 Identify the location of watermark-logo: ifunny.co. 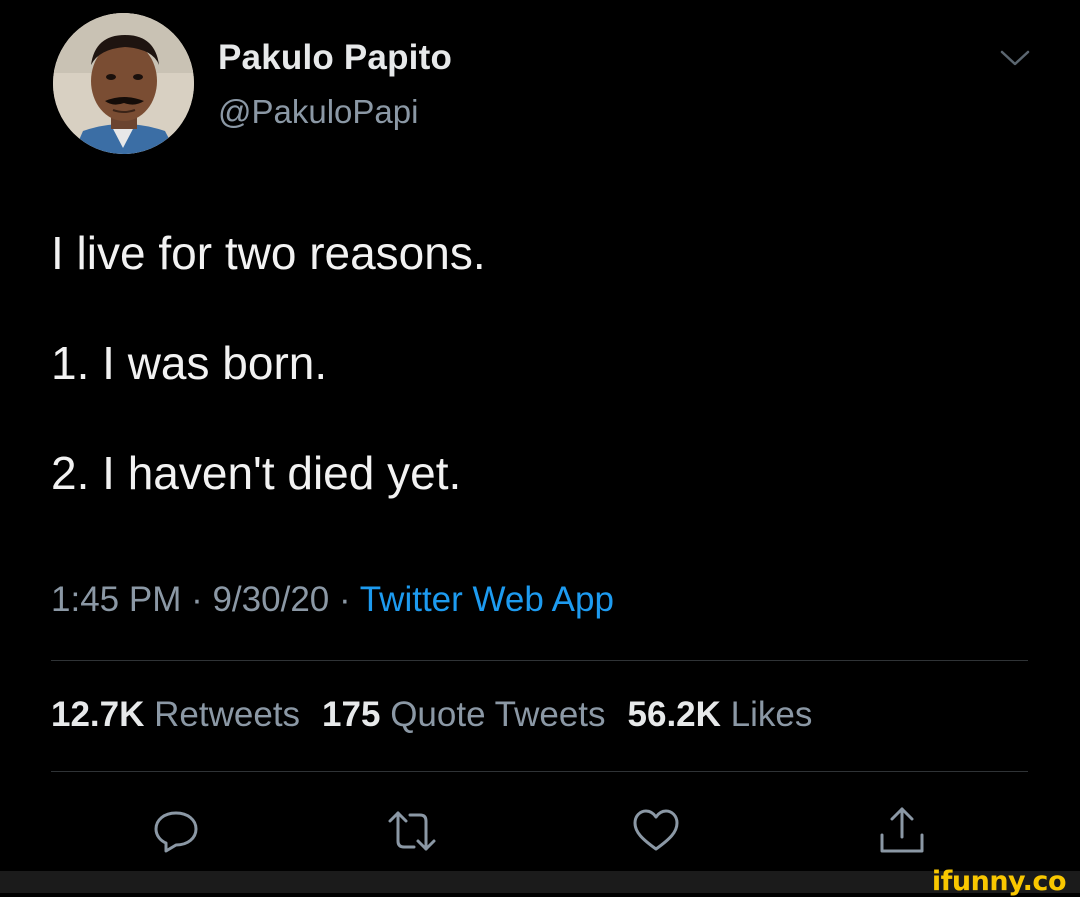
(999, 881).